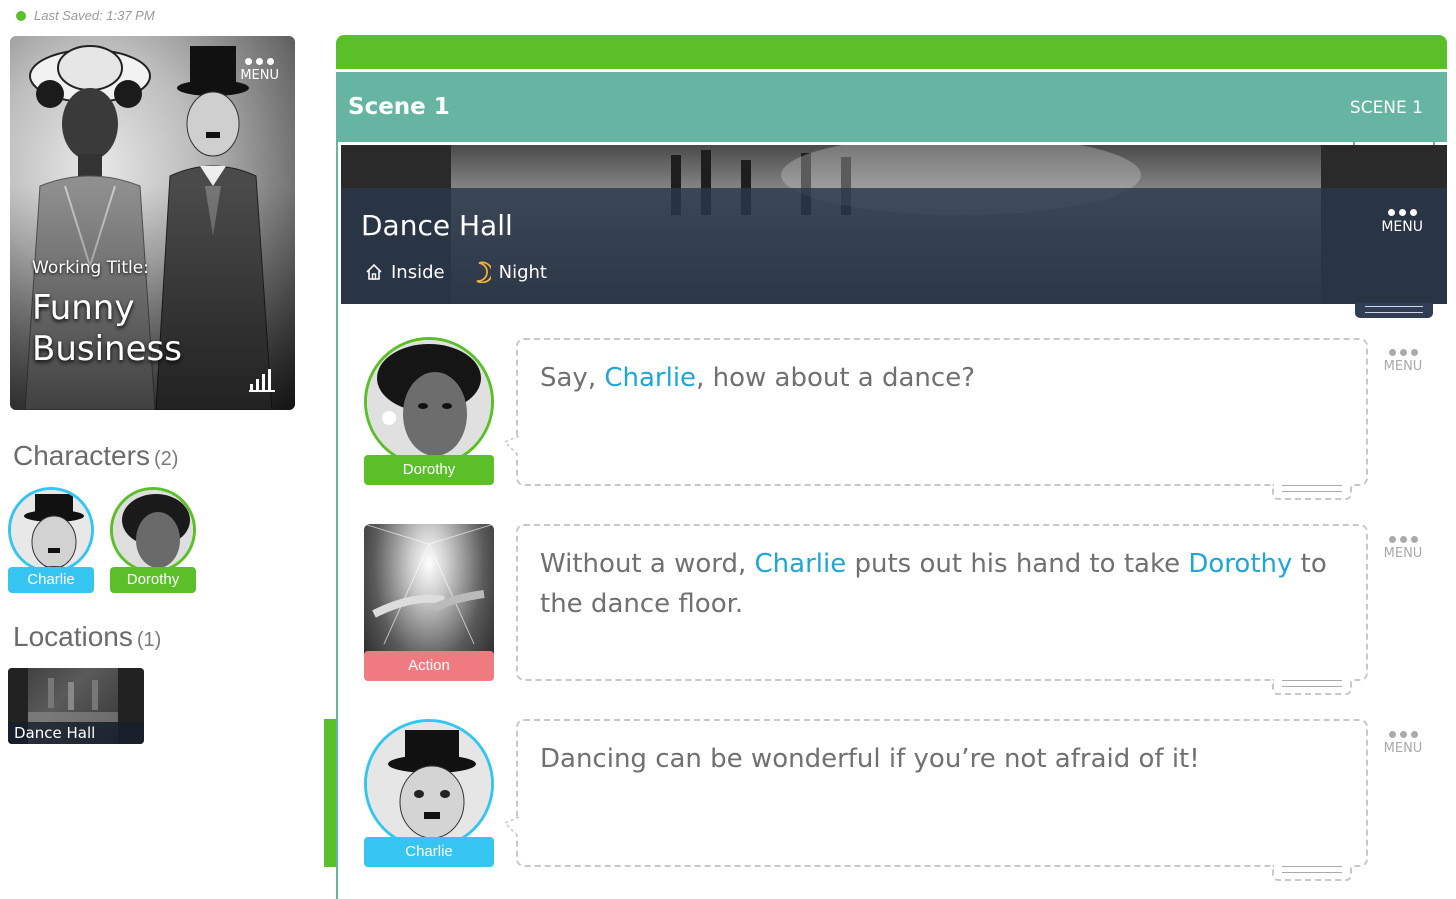 The width and height of the screenshot is (1456, 899). I want to click on scene-side-marker, so click(330, 793).